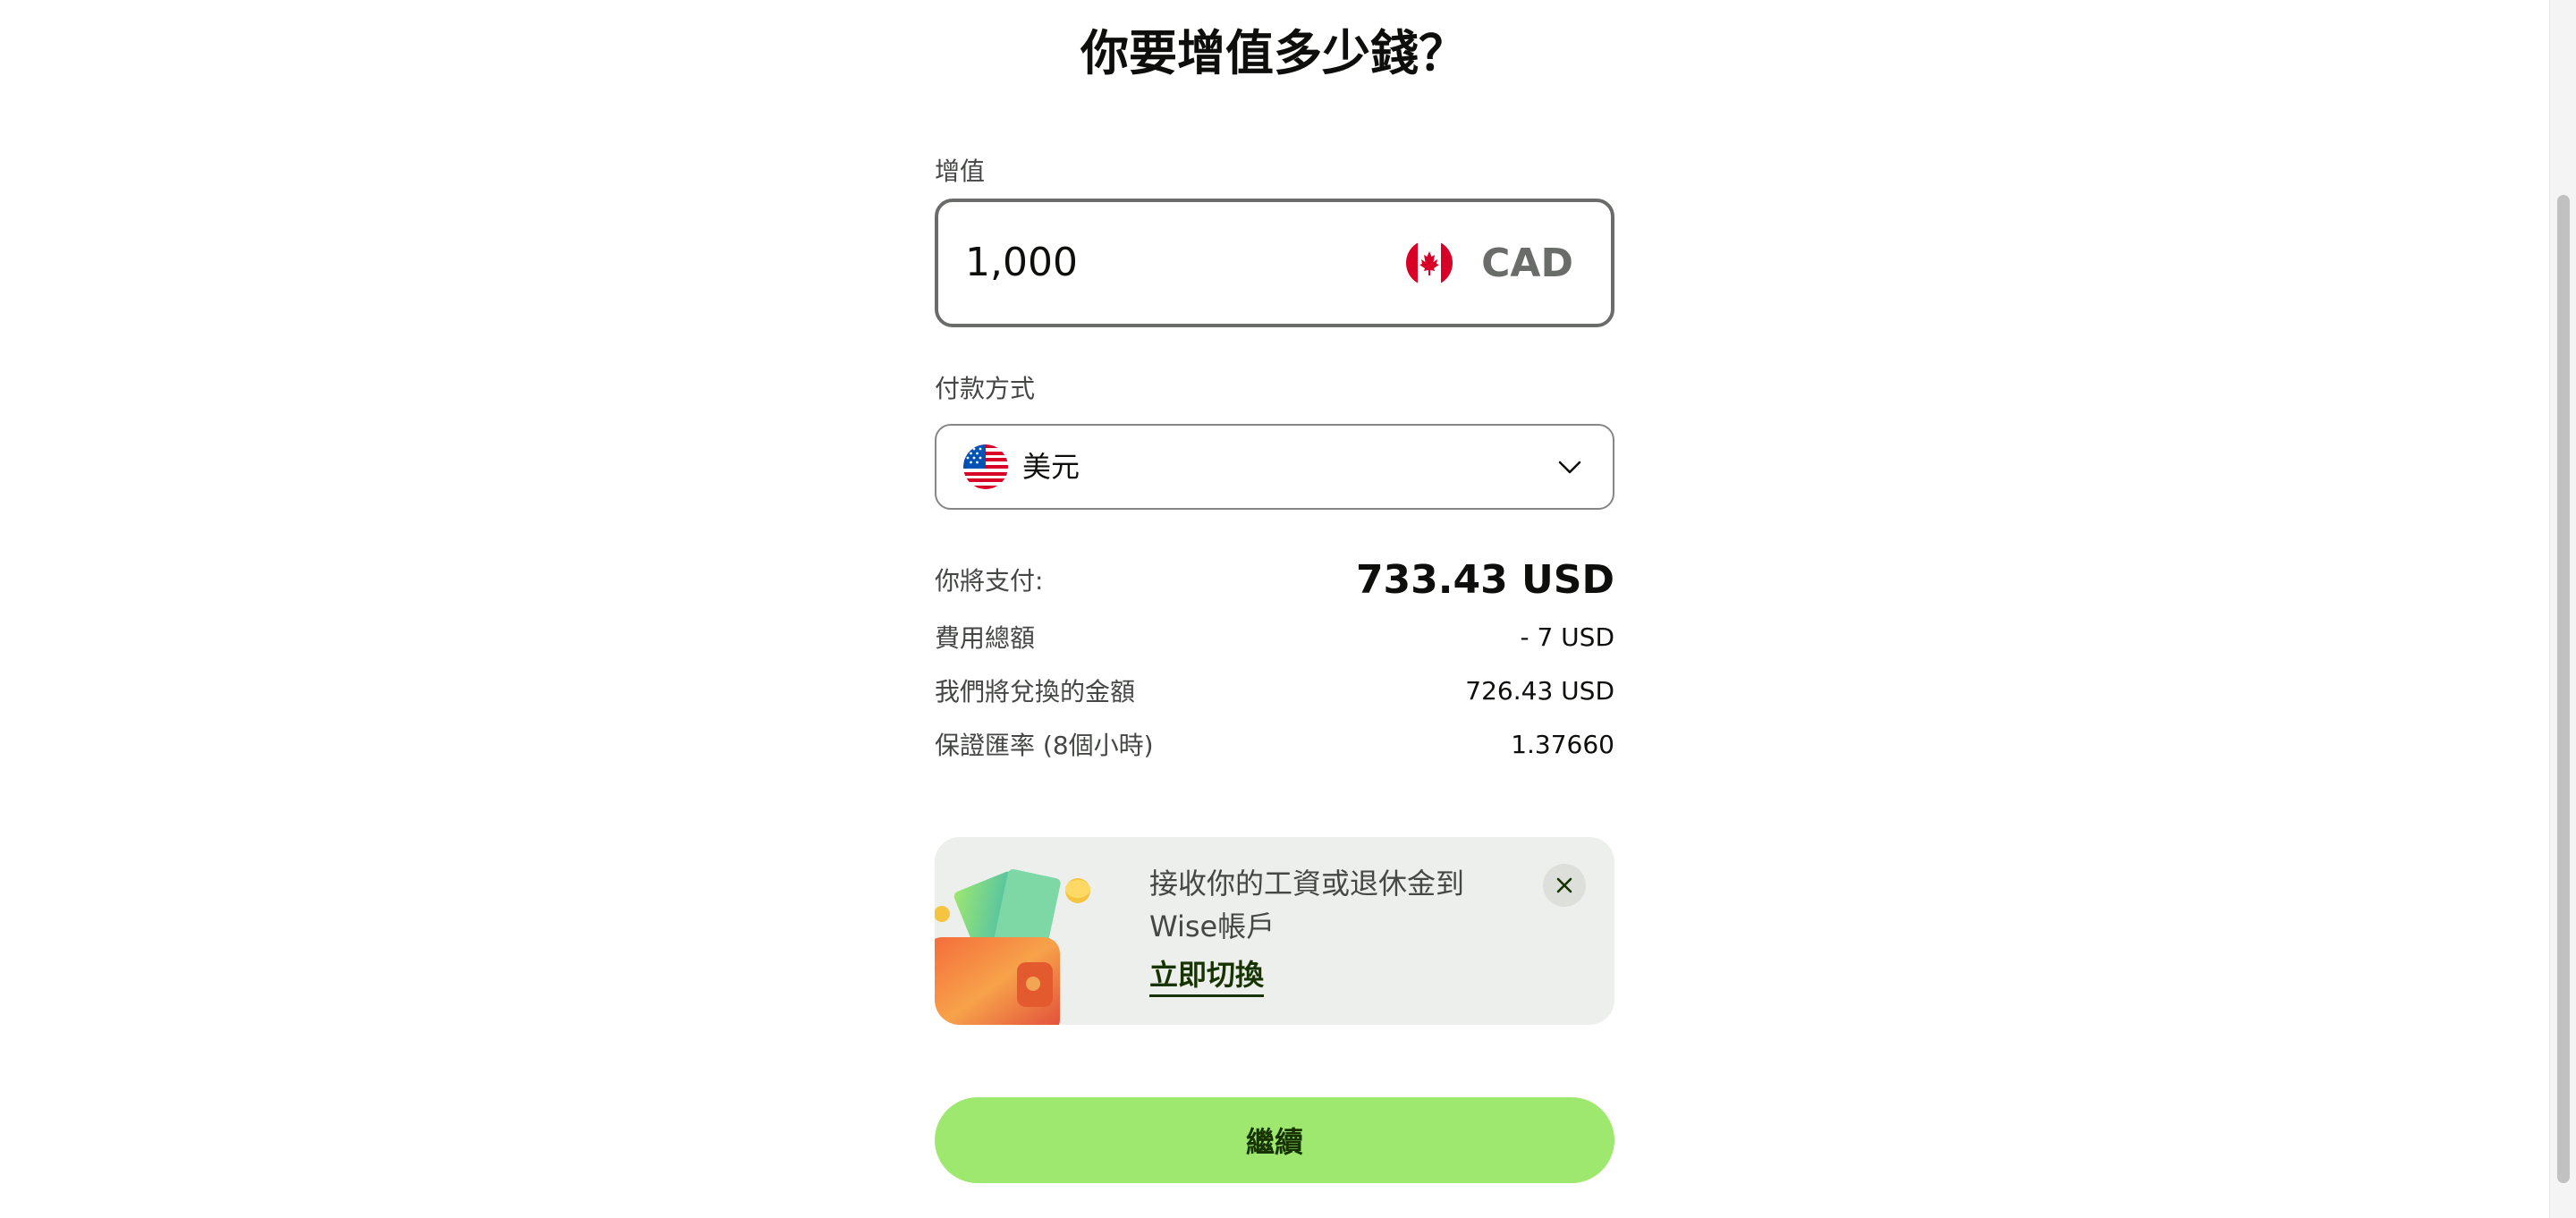  I want to click on summary-row-rate: 保證匯率 (8個小時) 1.37660, so click(1274, 744).